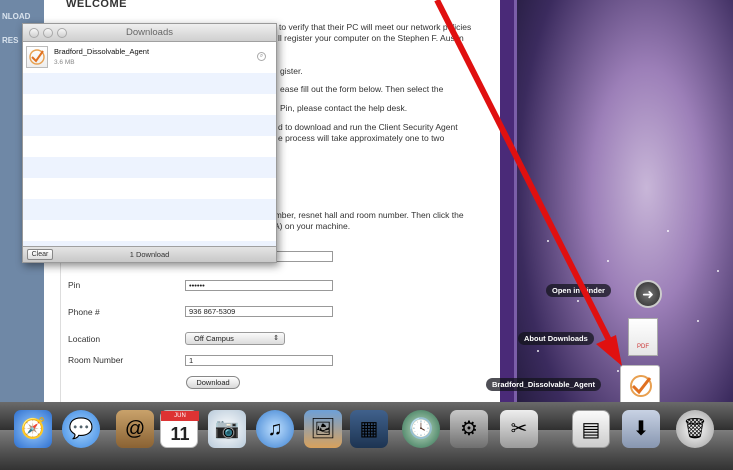 Image resolution: width=733 pixels, height=470 pixels. I want to click on download-item-size: 3.6 MB, so click(64, 62).